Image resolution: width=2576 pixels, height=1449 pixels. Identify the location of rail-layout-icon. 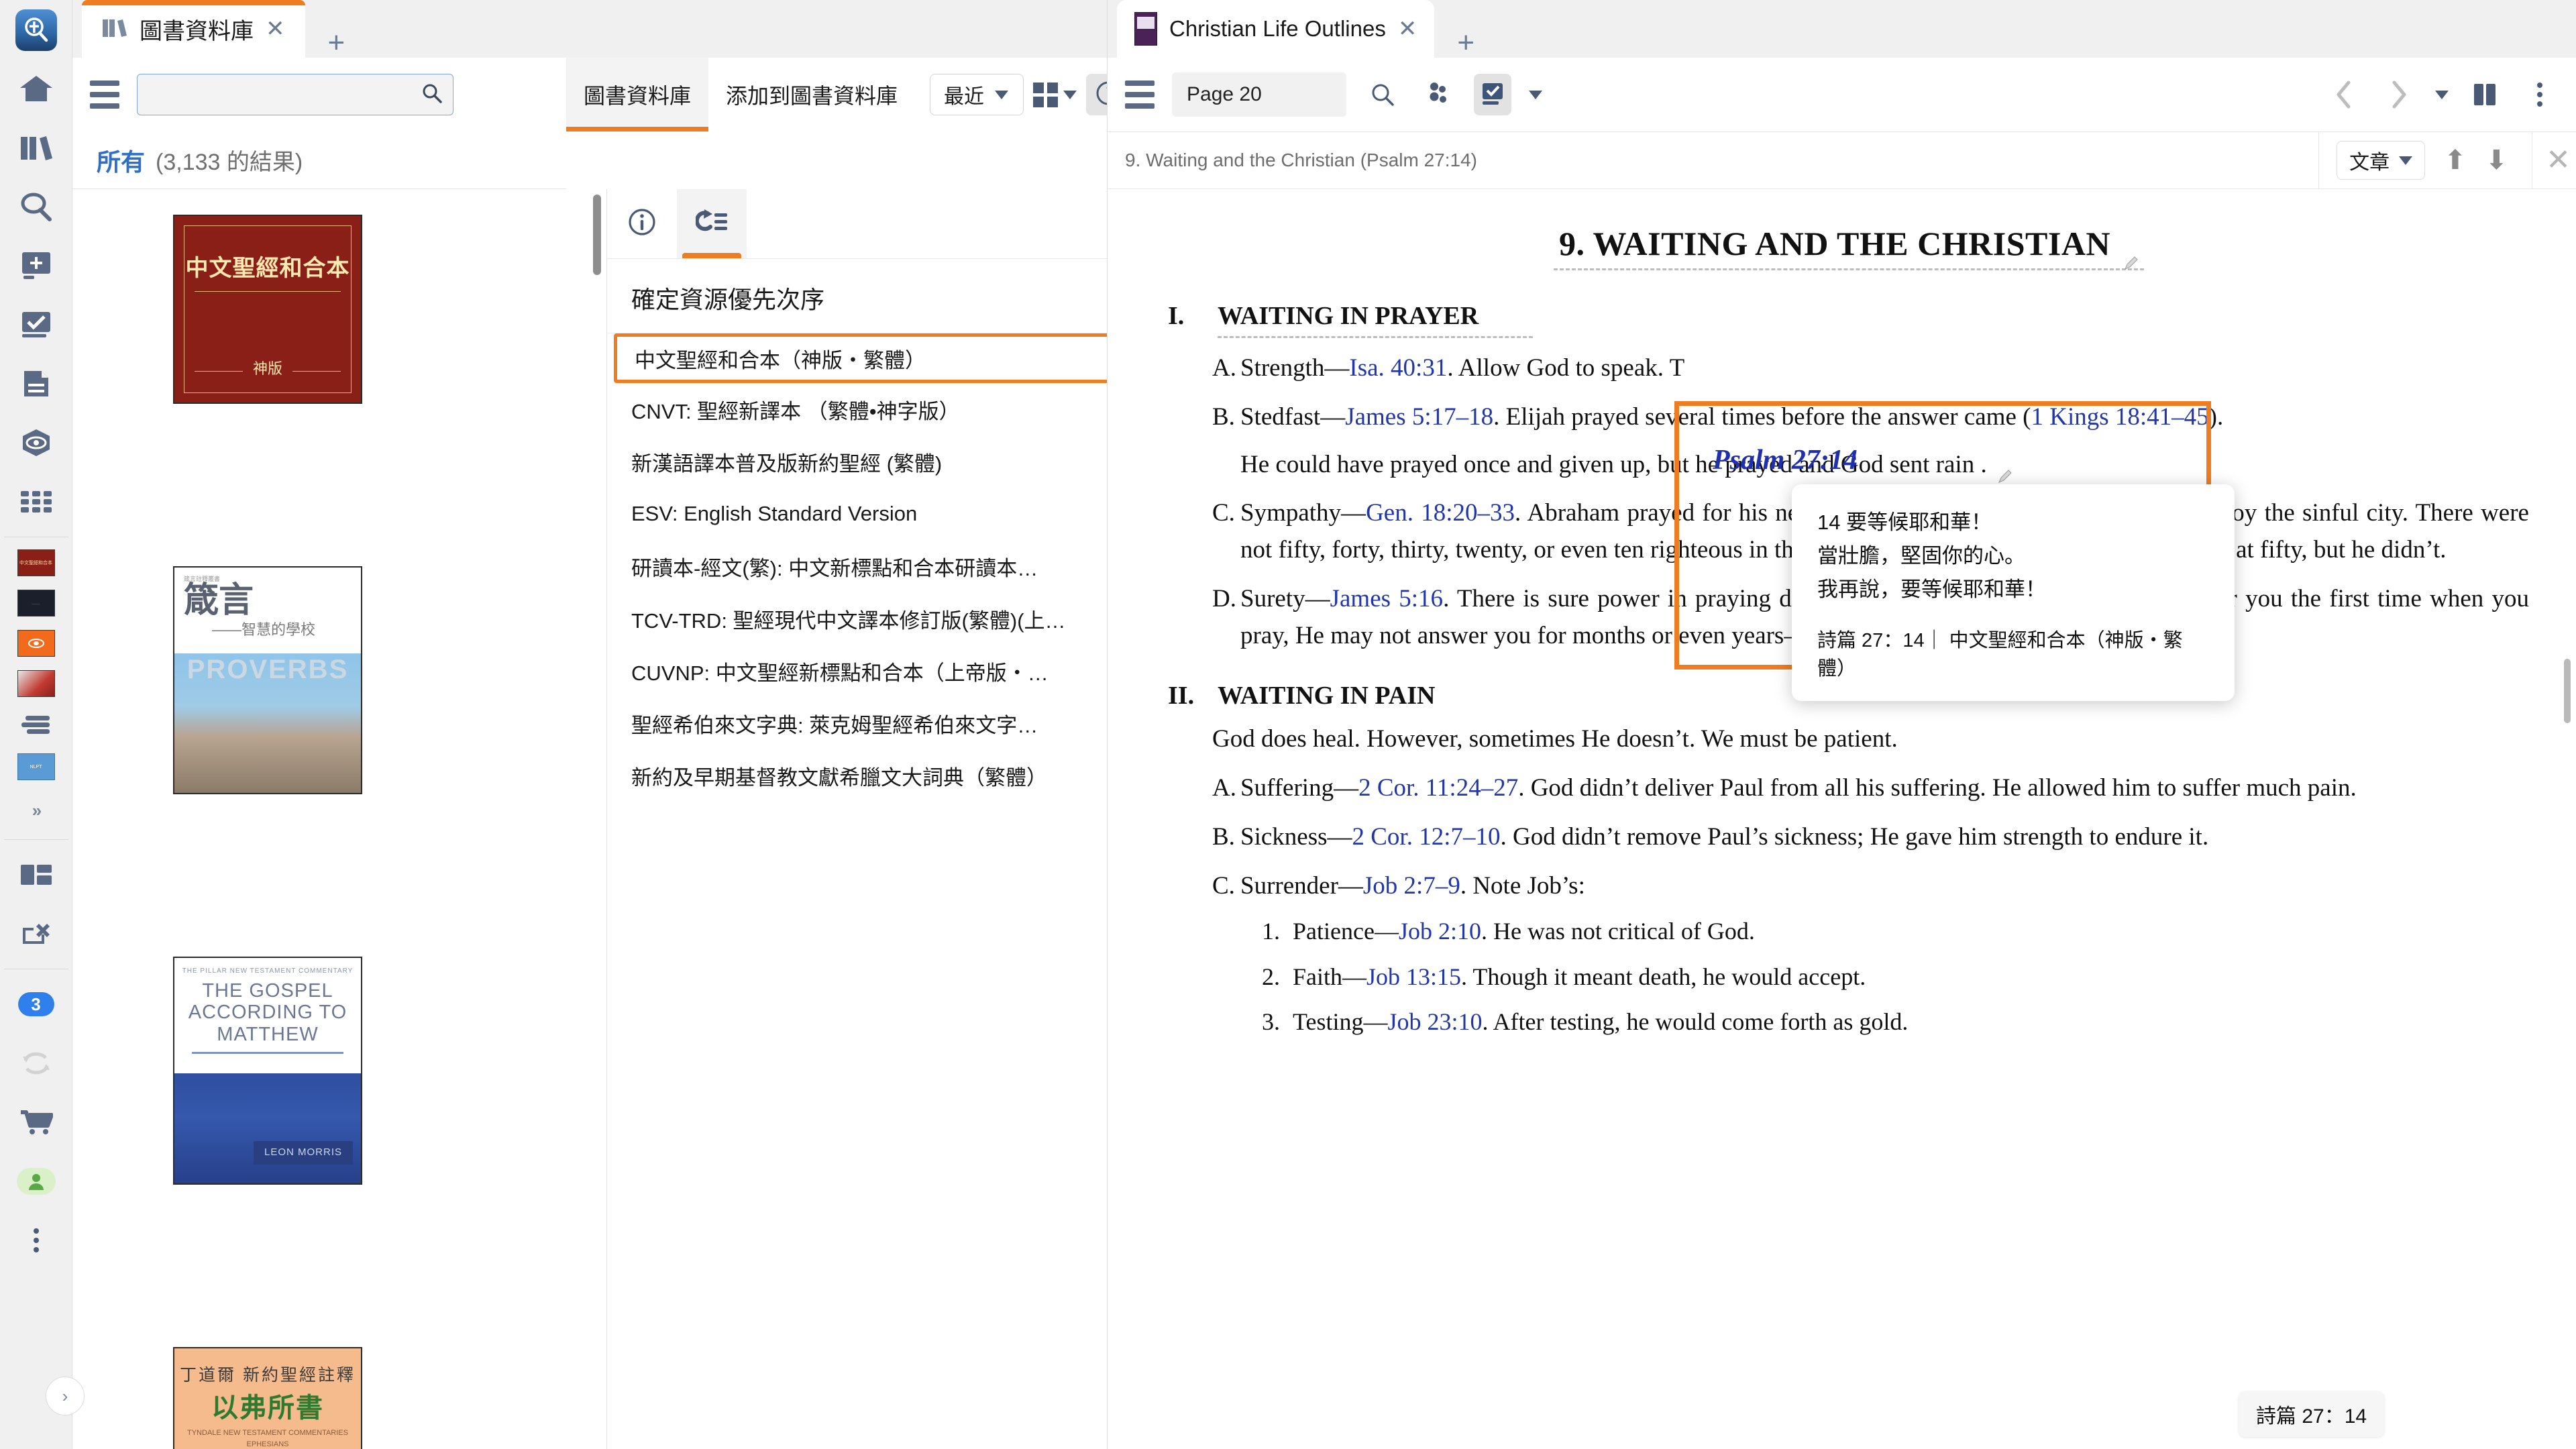
(36, 874).